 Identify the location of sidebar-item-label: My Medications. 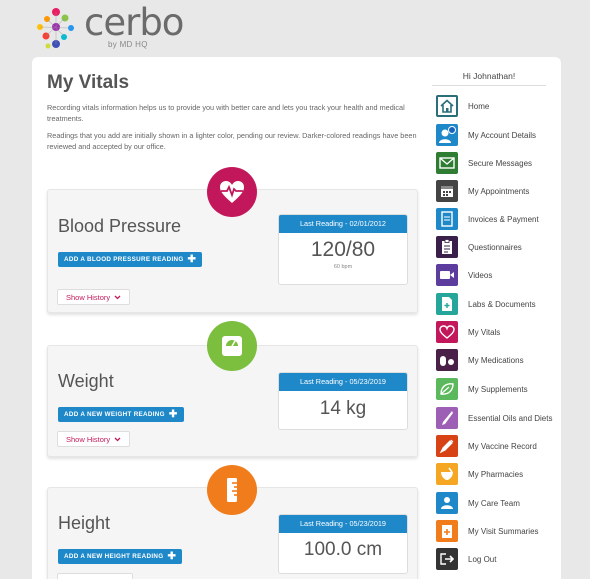
(496, 360).